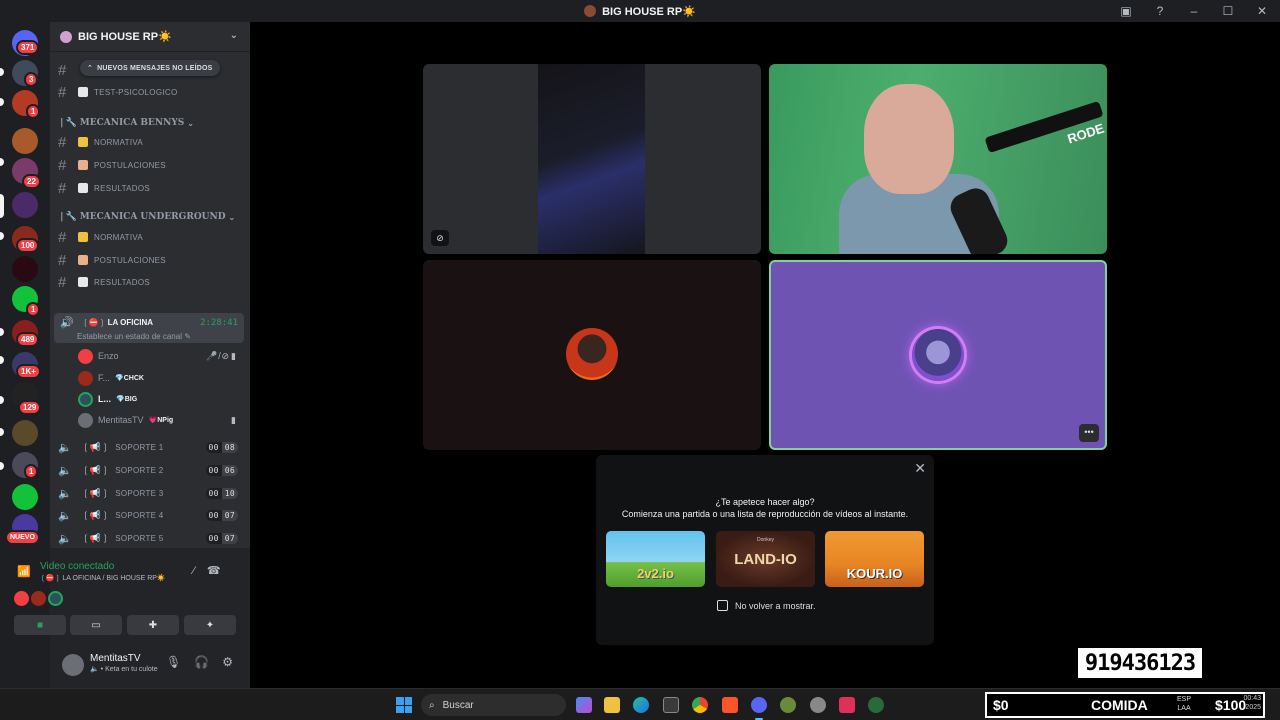  Describe the element at coordinates (96, 514) in the screenshot. I see `megaphone-icon: ❲📢❳` at that location.